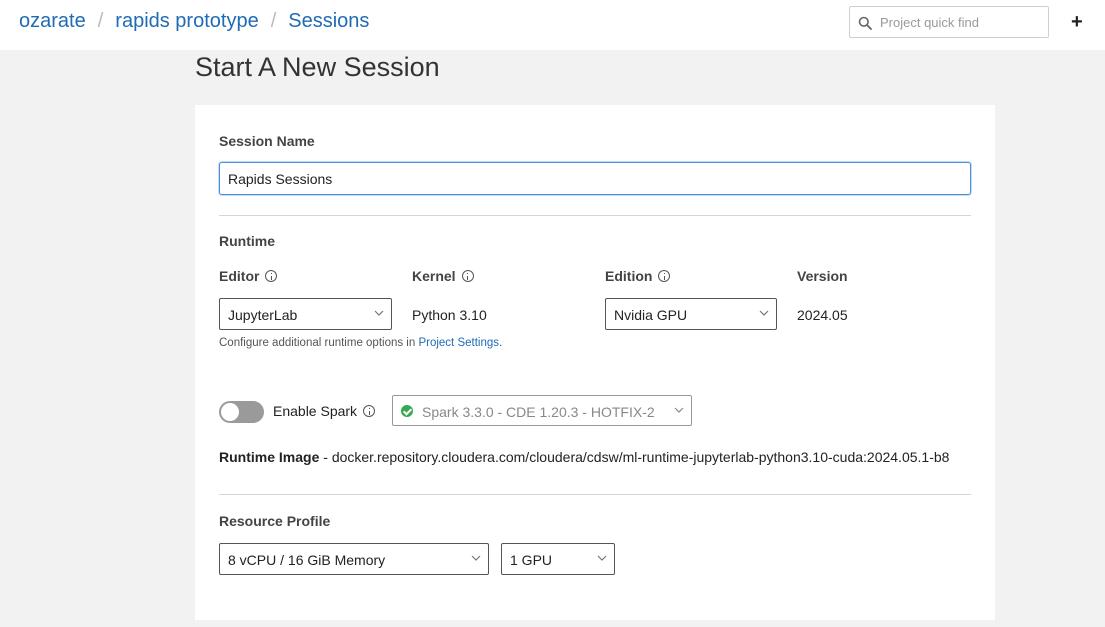 The image size is (1105, 627). What do you see at coordinates (458, 343) in the screenshot?
I see `project-settings-link: Project Settings` at bounding box center [458, 343].